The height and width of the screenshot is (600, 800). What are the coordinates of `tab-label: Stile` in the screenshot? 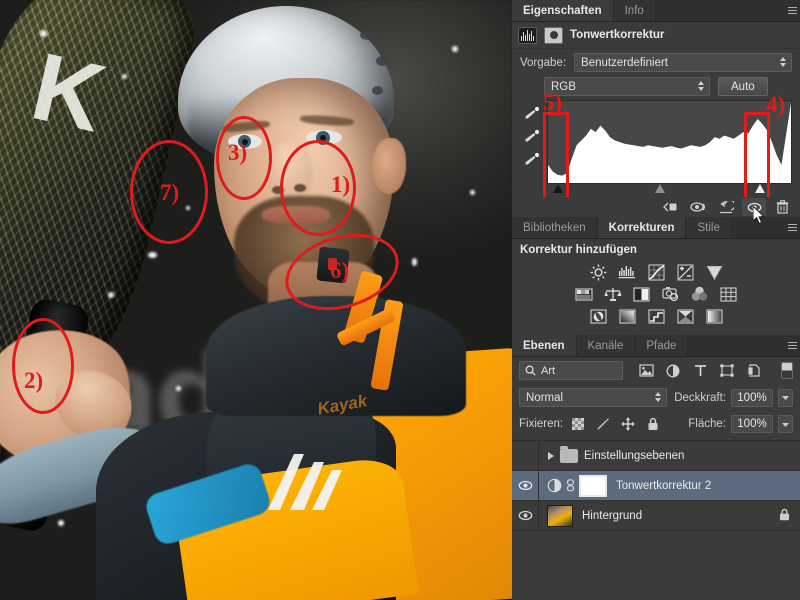 It's located at (708, 227).